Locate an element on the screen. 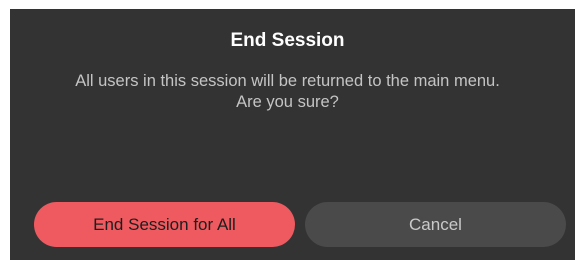  dialog-title: End Session is located at coordinates (287, 40).